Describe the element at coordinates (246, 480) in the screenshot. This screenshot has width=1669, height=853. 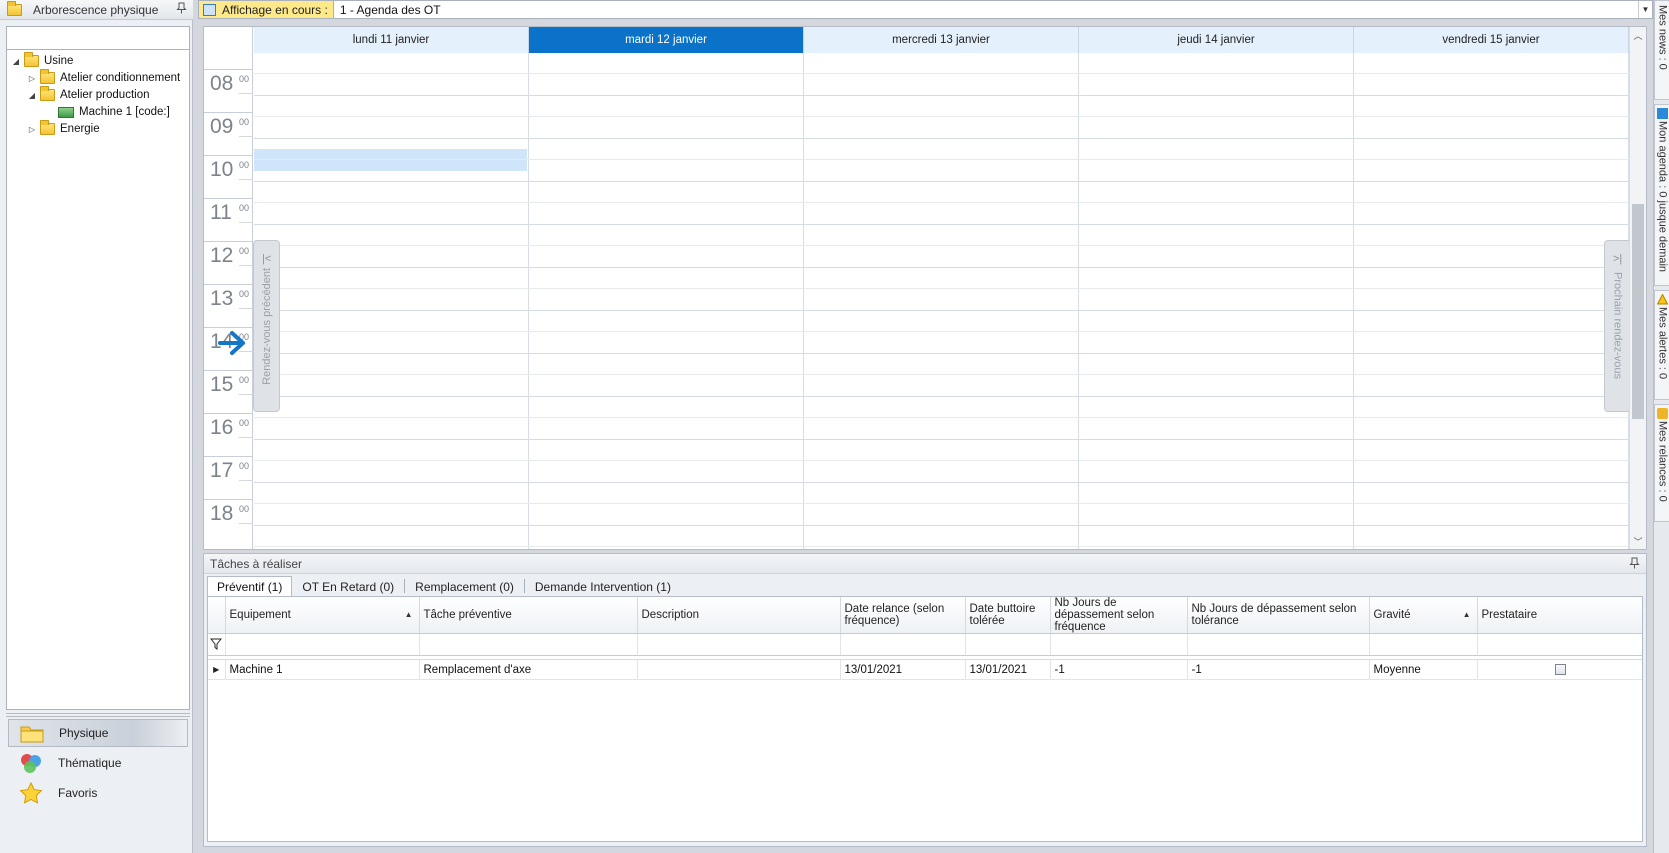
I see `half-hour-tick` at that location.